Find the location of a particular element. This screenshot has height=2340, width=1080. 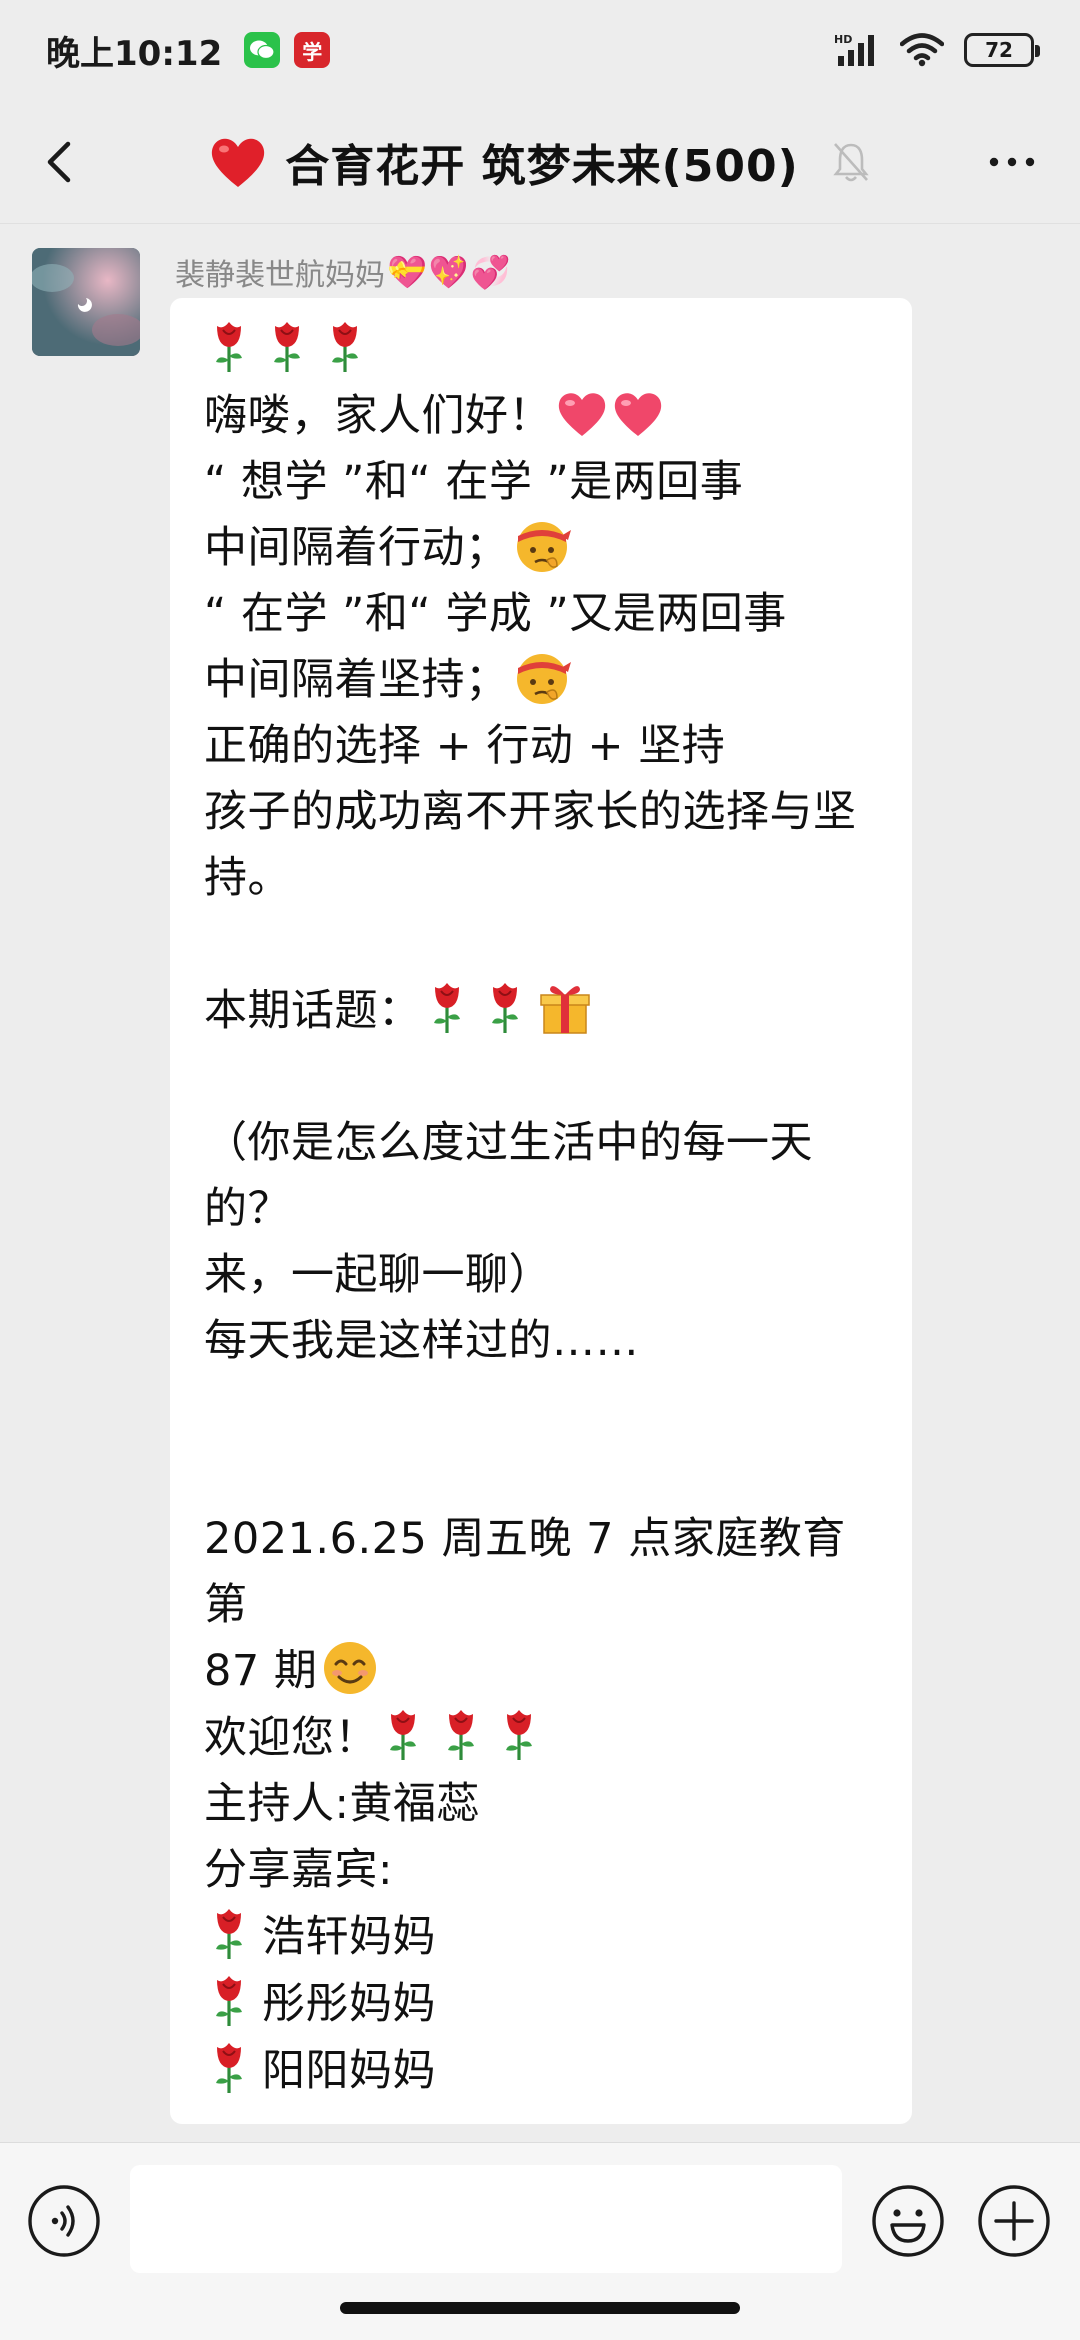

message-text: 浩轩妈妈 is located at coordinates (349, 1937).